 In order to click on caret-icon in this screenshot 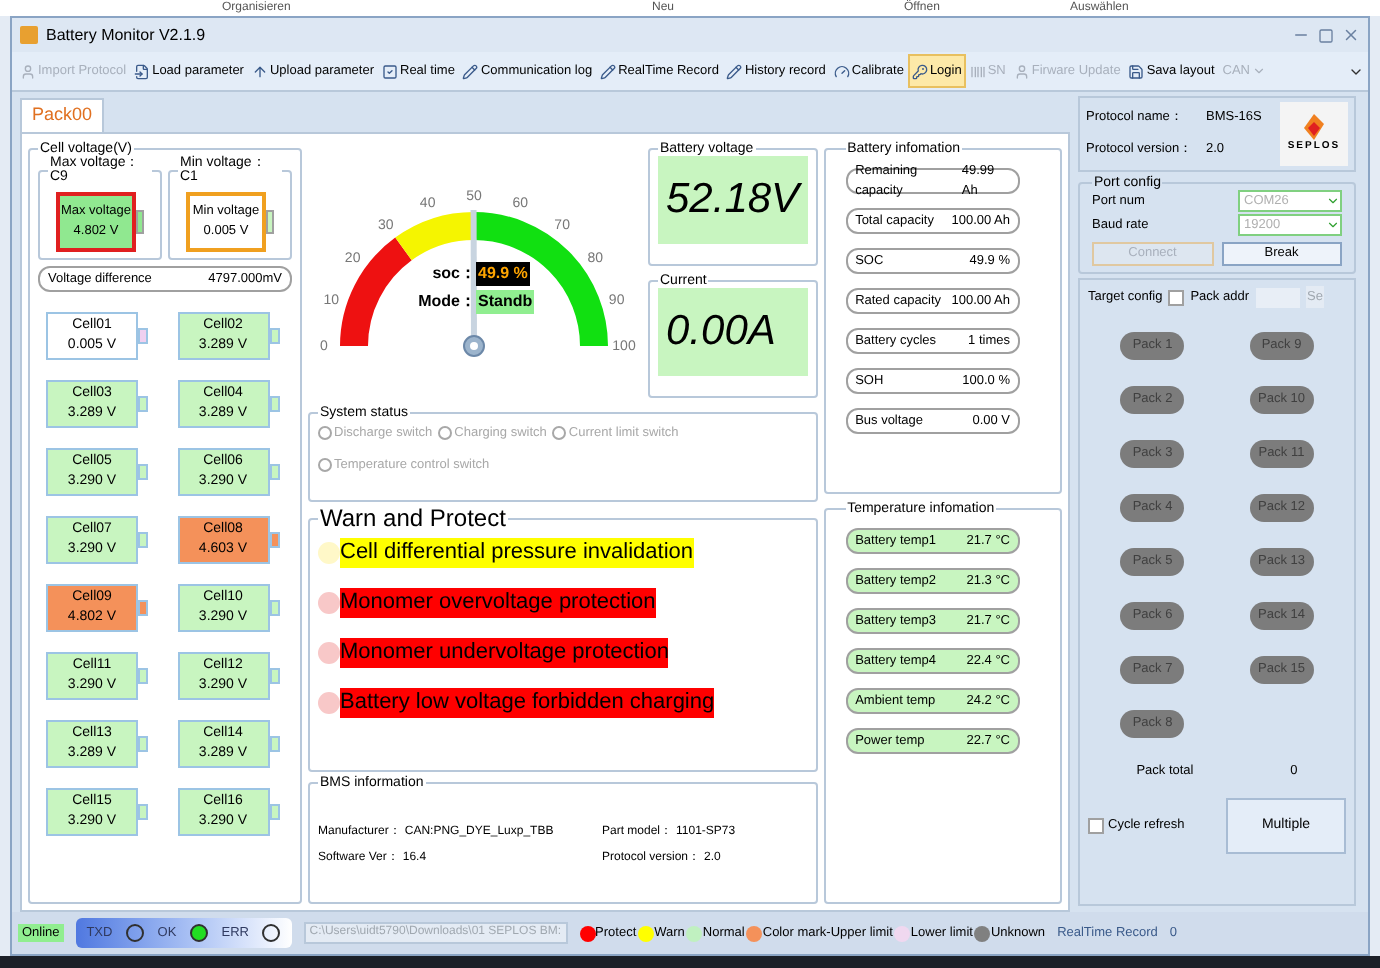, I will do `click(1259, 71)`.